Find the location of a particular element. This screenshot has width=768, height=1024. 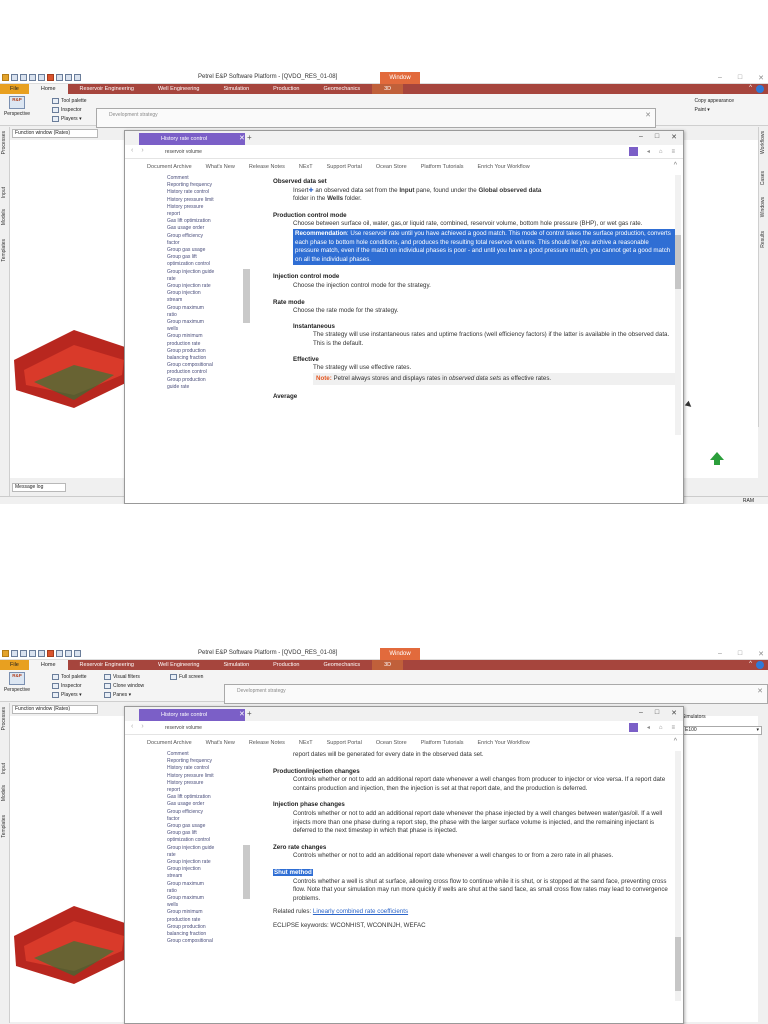

tab-workflows: Workflows is located at coordinates (763, 142).